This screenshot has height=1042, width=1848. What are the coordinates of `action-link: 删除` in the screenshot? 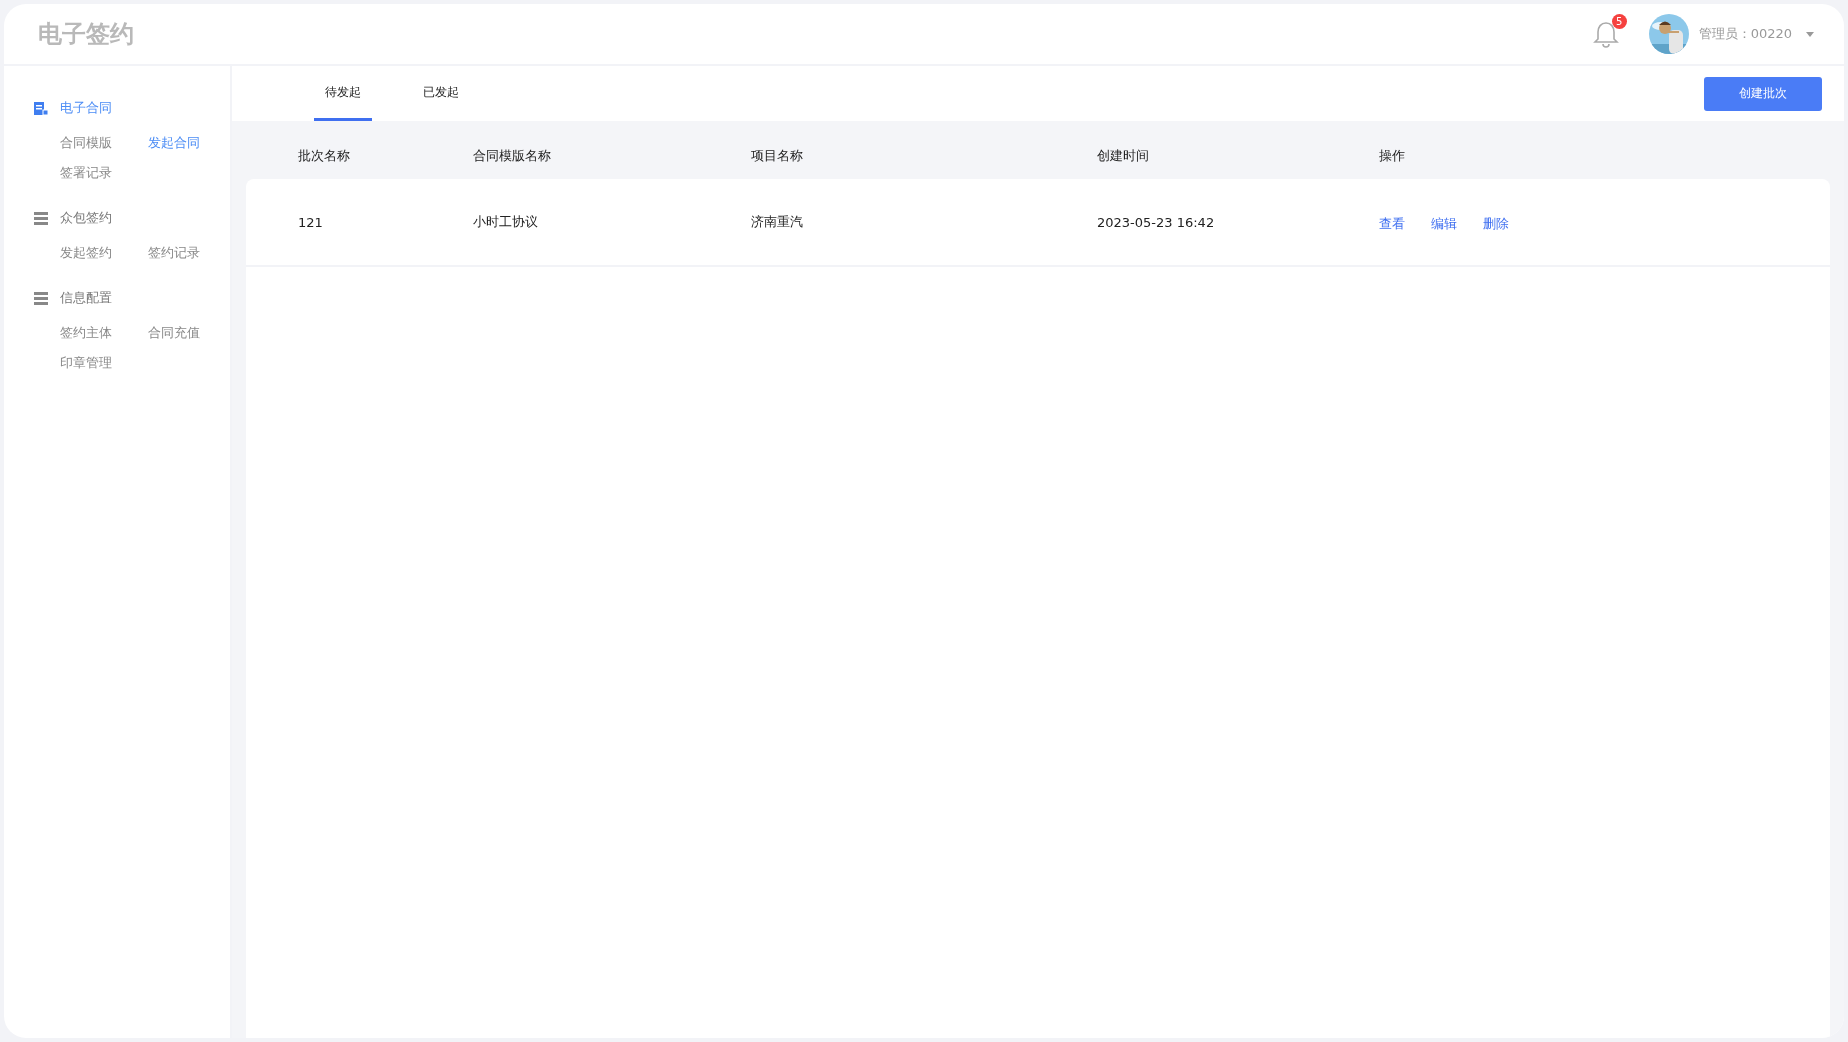 It's located at (1496, 224).